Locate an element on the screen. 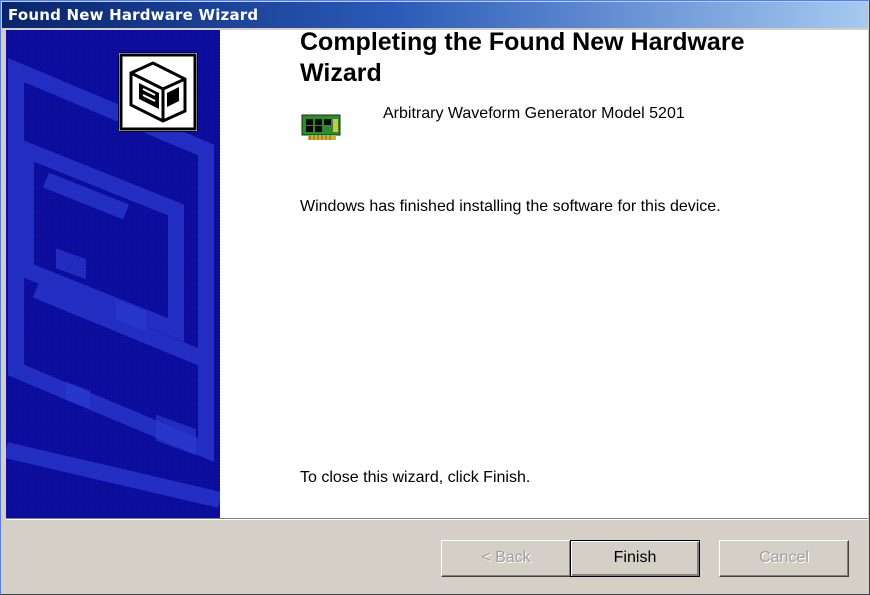 The width and height of the screenshot is (870, 595). device-name: Arbitrary Waveform Generator Model 5201 is located at coordinates (534, 113).